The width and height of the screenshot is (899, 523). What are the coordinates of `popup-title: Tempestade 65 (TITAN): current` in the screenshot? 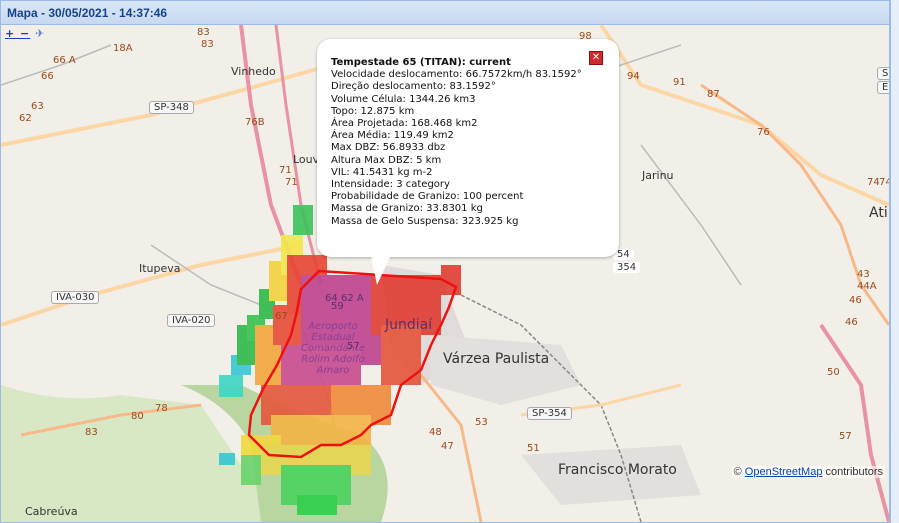 It's located at (421, 62).